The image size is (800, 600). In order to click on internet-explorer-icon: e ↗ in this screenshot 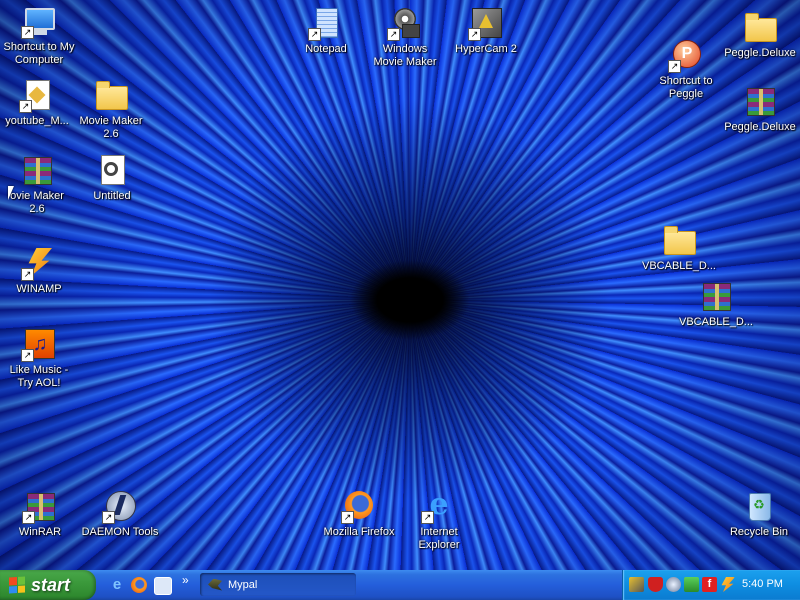, I will do `click(438, 506)`.